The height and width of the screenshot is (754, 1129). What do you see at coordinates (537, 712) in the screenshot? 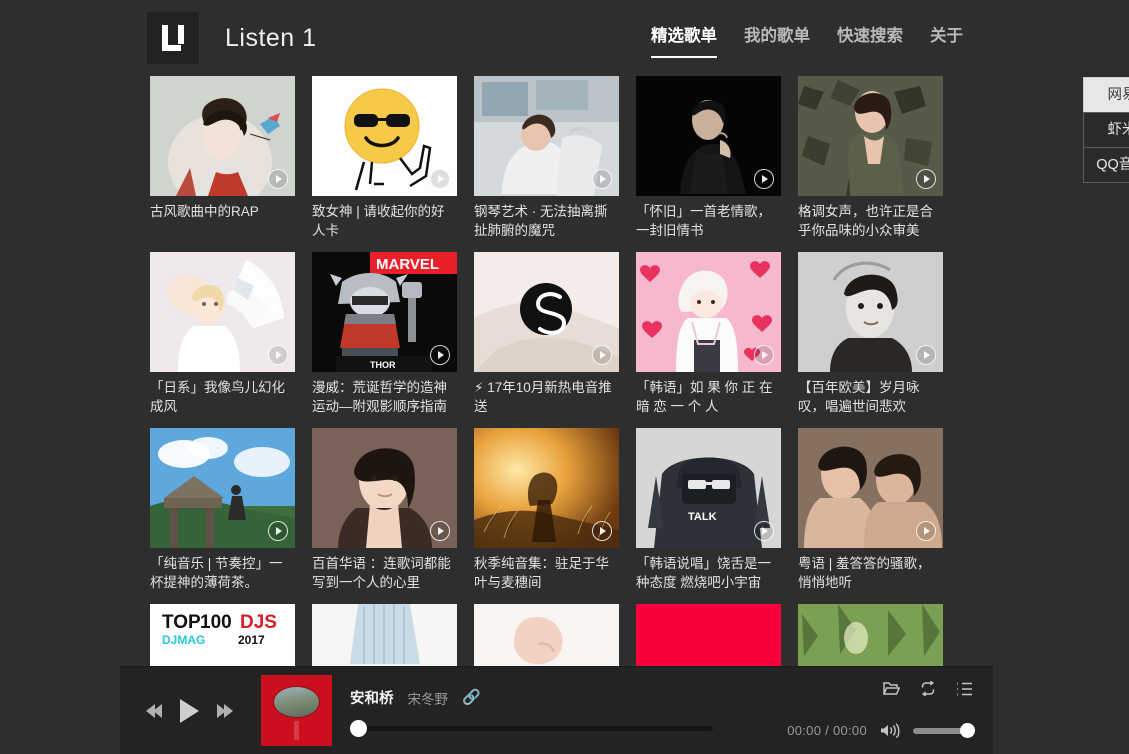
I see `now-playing-meta: 安和桥 宋冬野 🔗` at bounding box center [537, 712].